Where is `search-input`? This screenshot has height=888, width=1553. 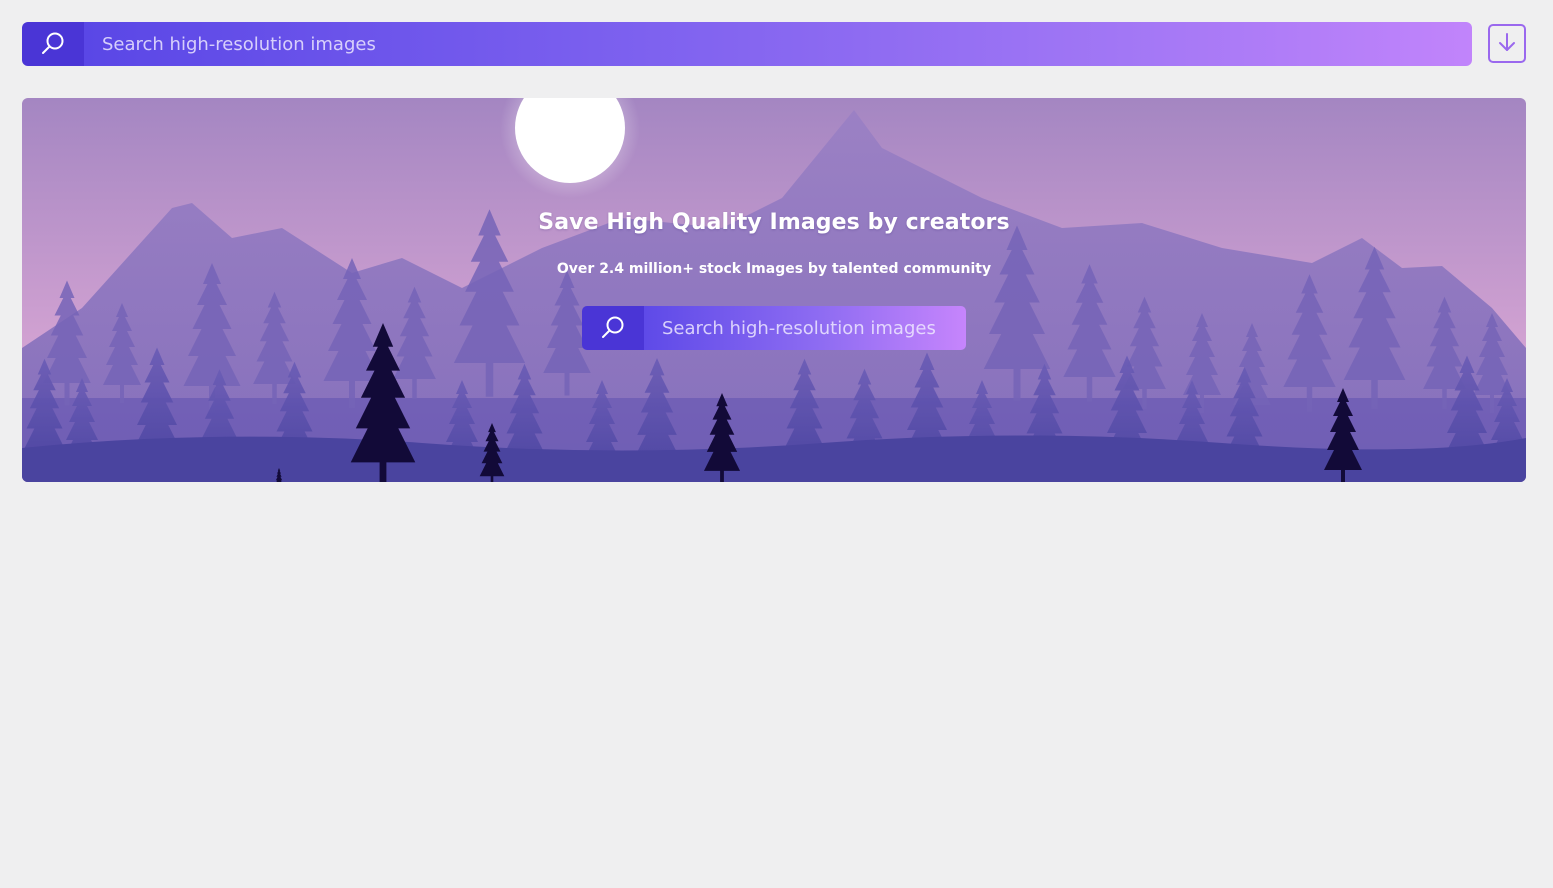 search-input is located at coordinates (778, 44).